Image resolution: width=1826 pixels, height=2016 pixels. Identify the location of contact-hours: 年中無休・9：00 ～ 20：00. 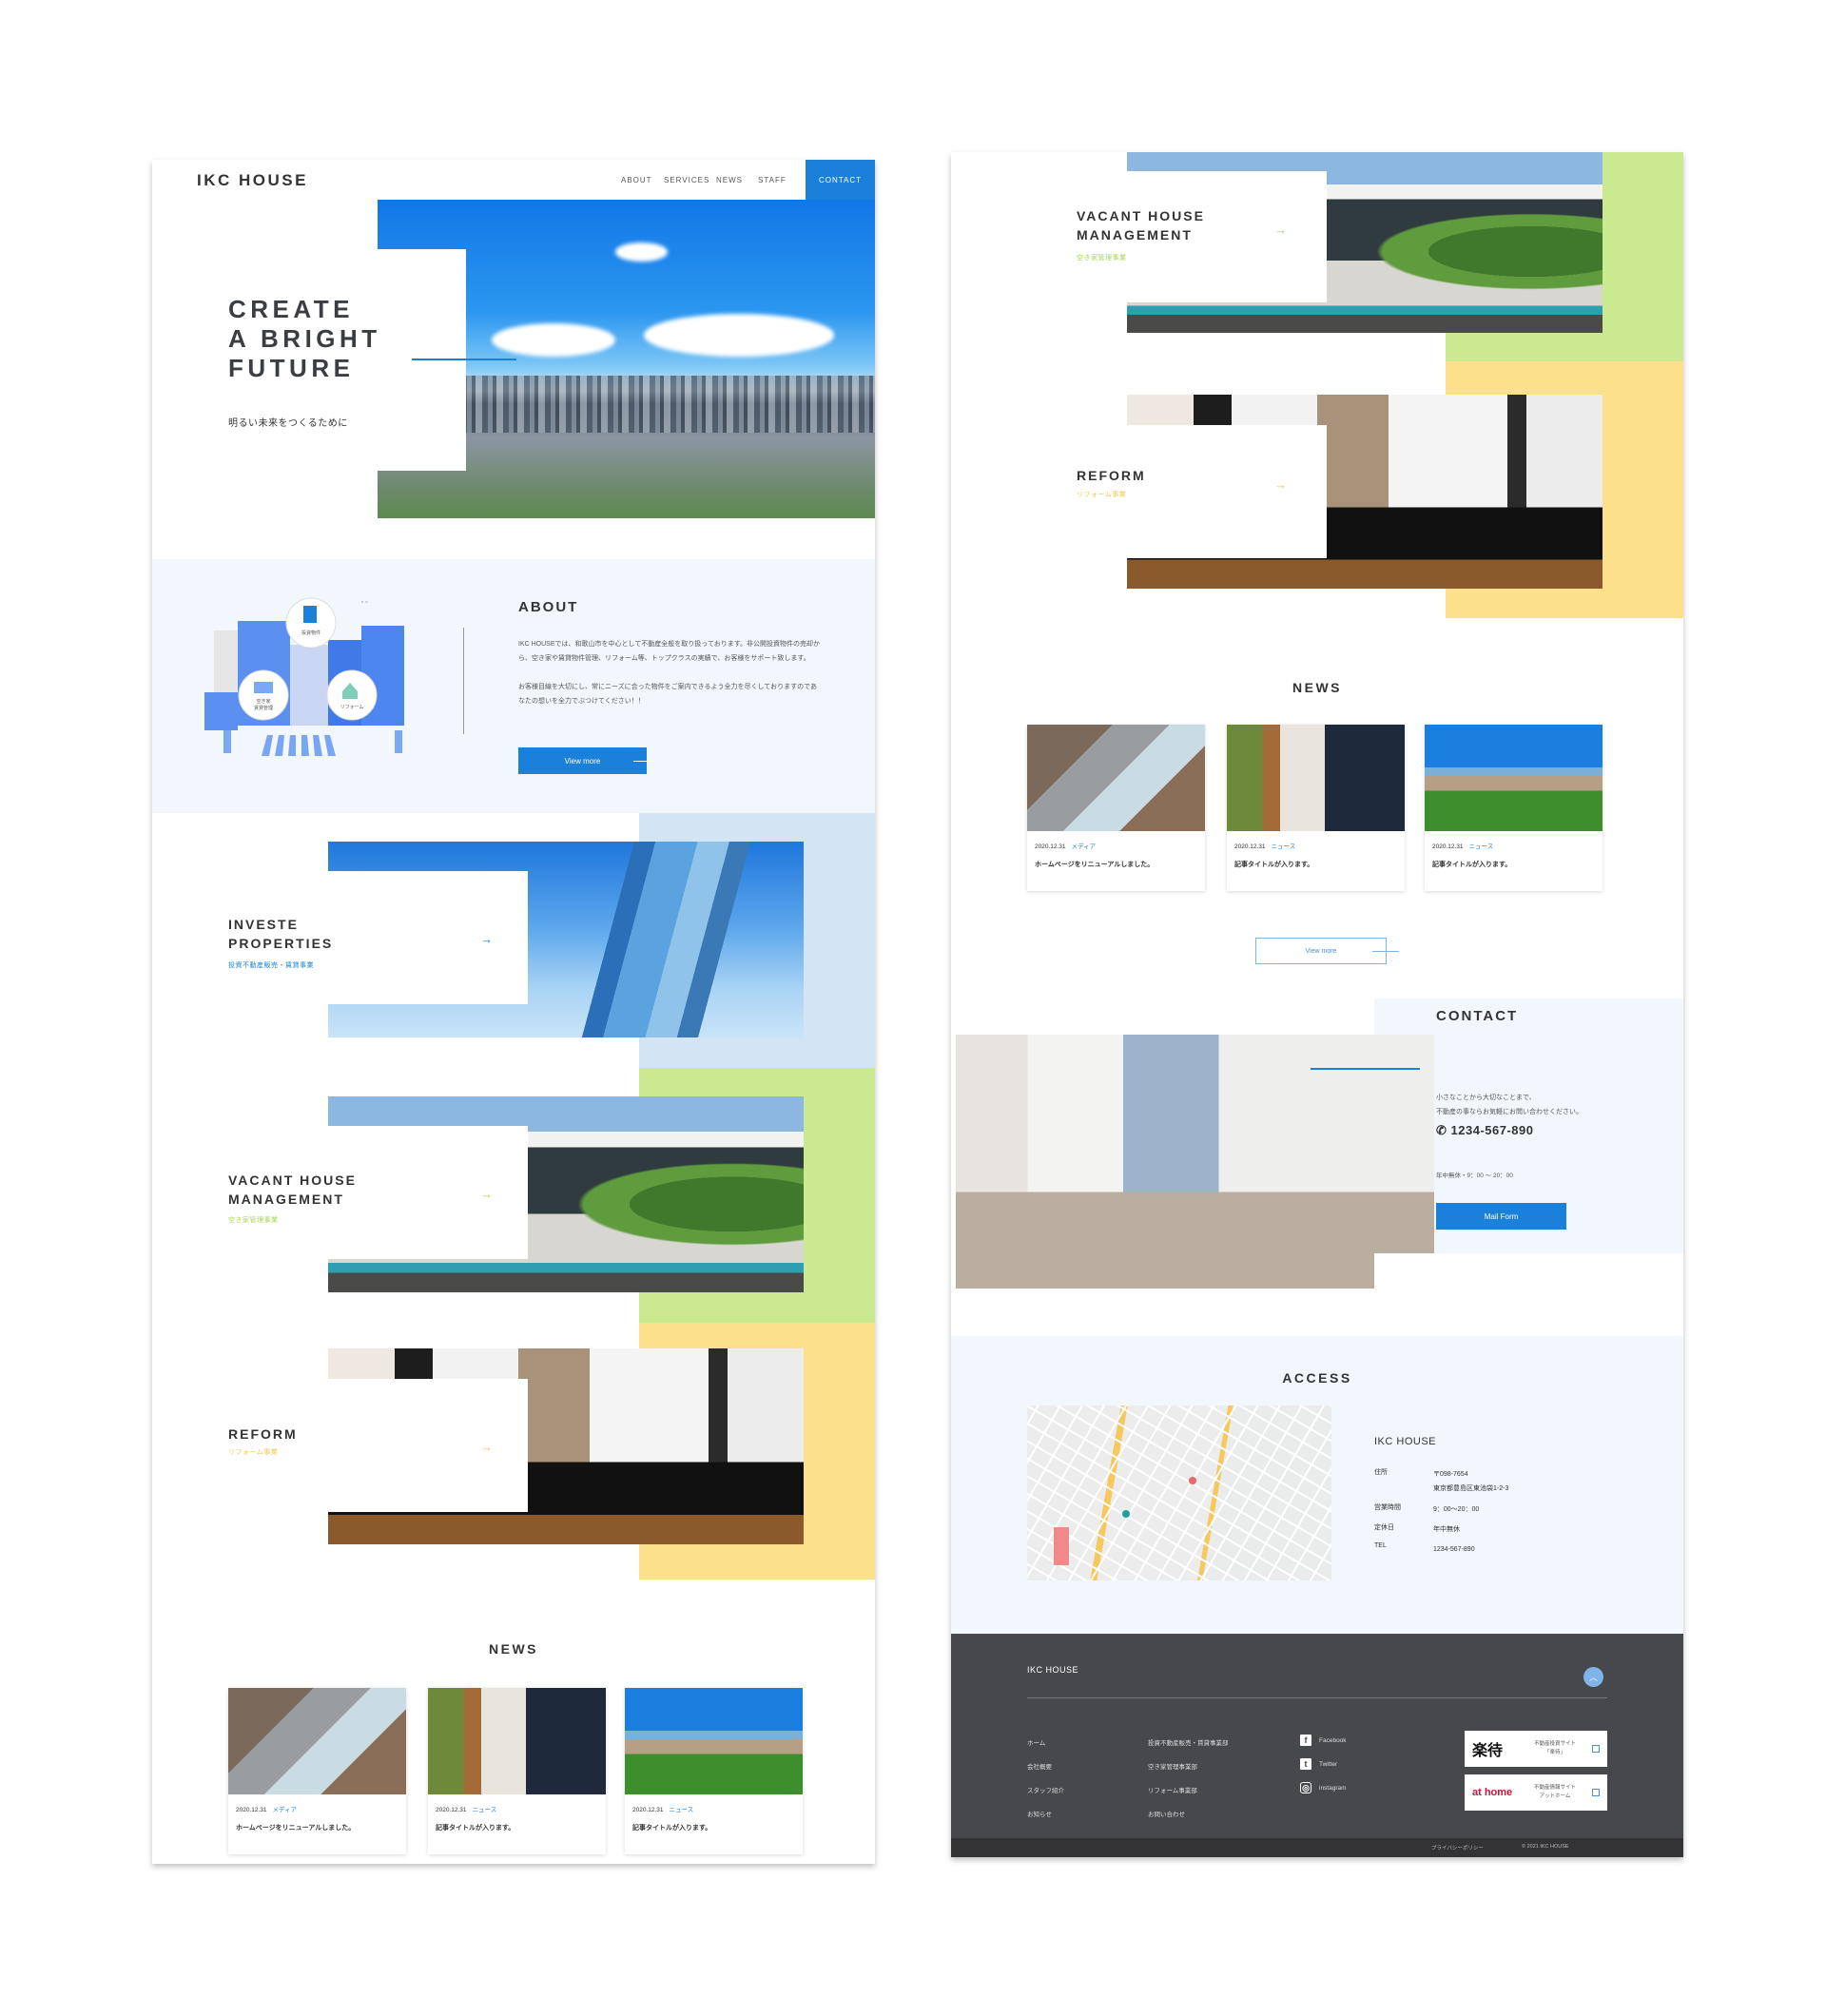
(1474, 1176).